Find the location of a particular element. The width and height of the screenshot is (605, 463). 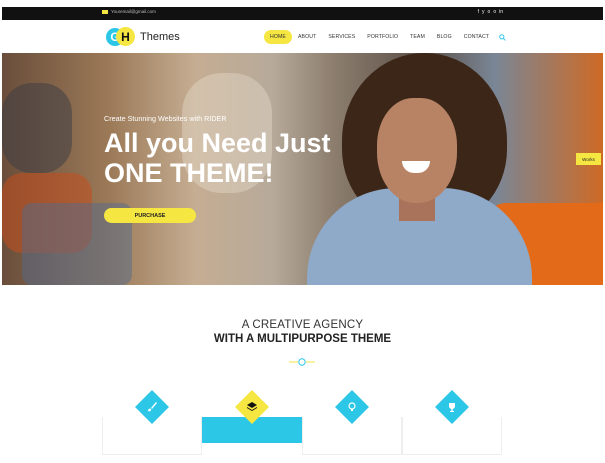

search-icon is located at coordinates (502, 37).